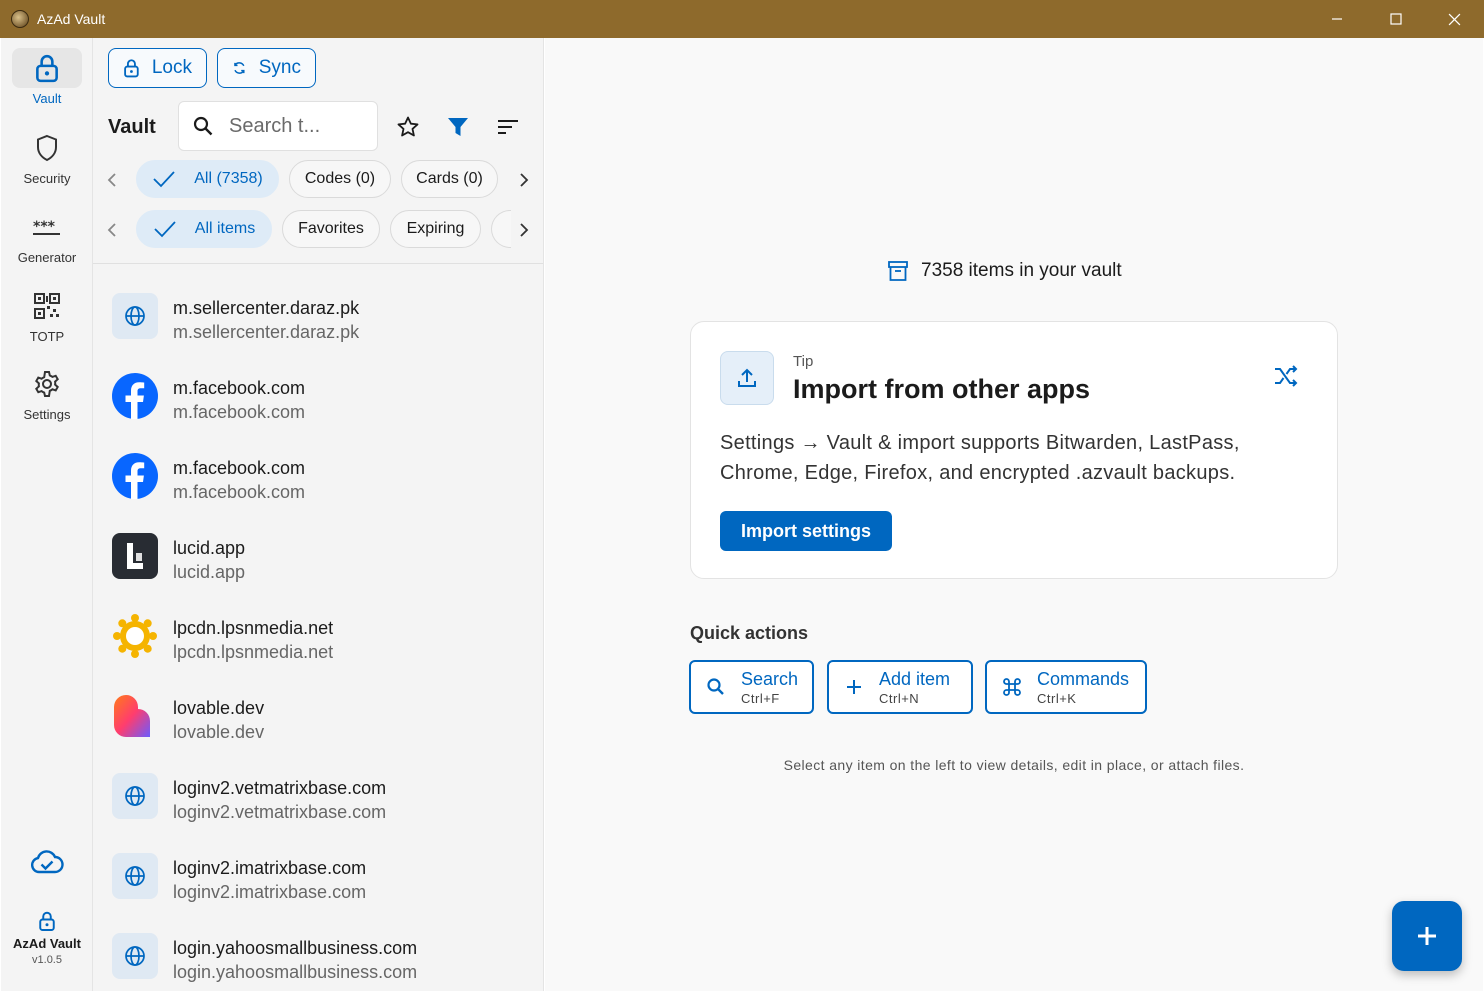 The image size is (1484, 992). I want to click on filter-chip-expiring: Expiring, so click(435, 229).